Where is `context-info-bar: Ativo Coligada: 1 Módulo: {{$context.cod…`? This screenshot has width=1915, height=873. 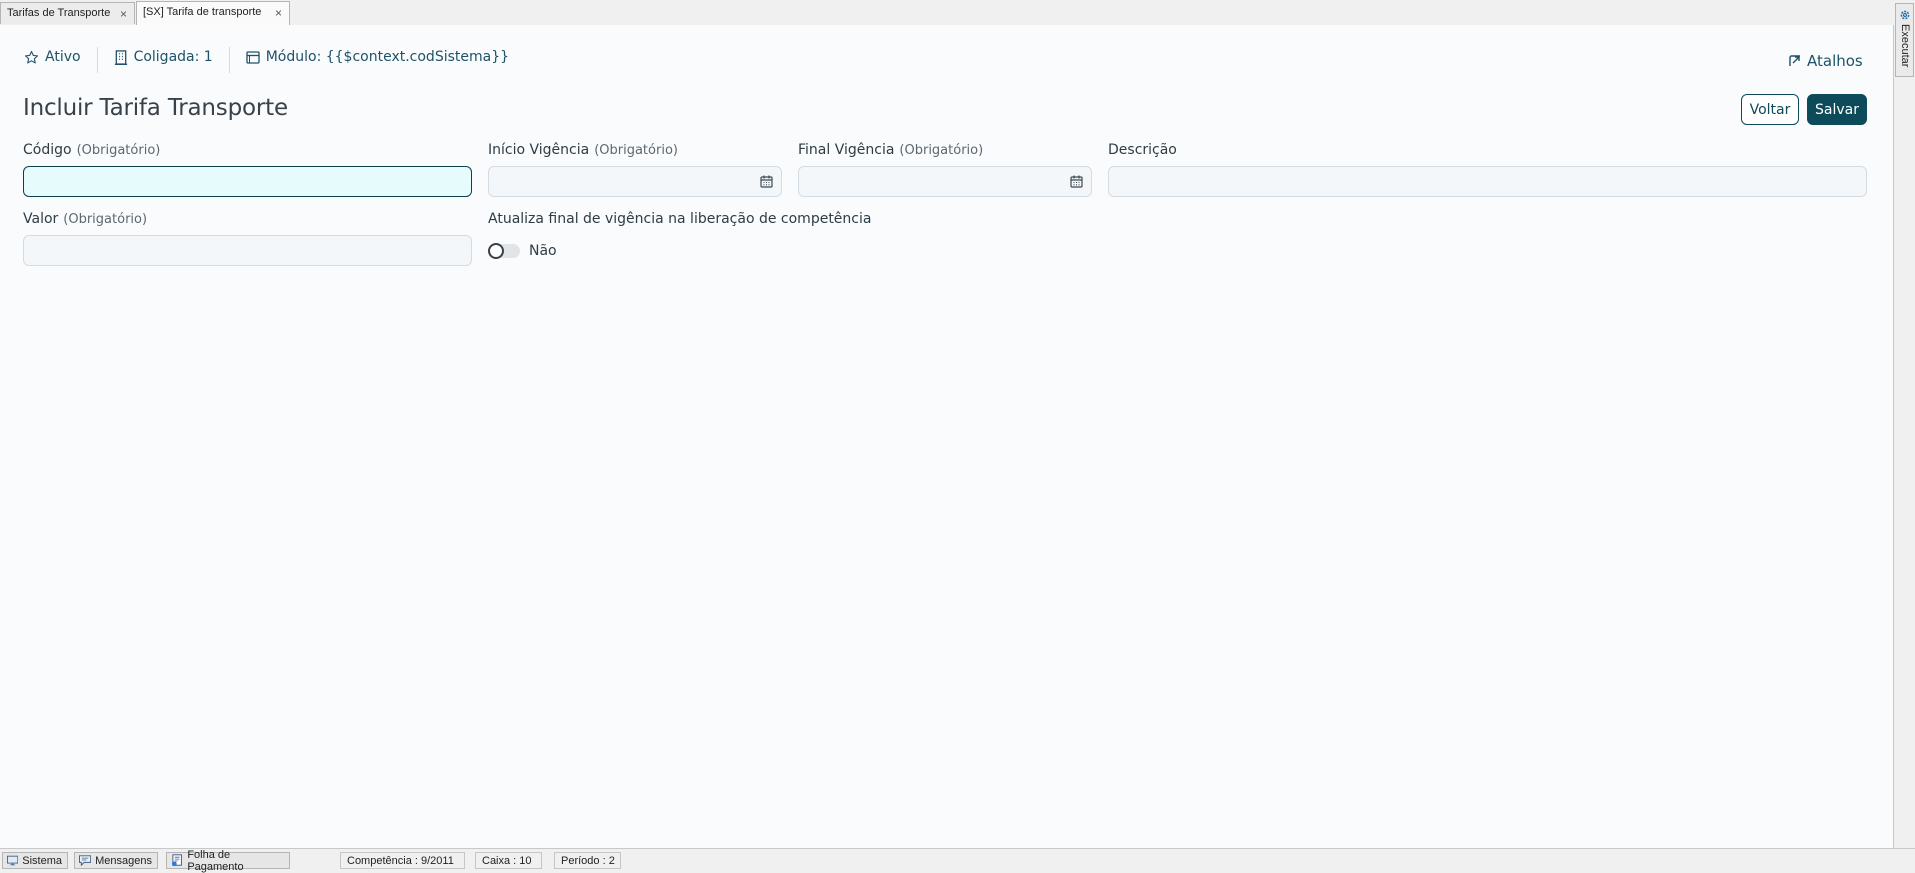 context-info-bar: Ativo Coligada: 1 Módulo: {{$context.cod… is located at coordinates (266, 62).